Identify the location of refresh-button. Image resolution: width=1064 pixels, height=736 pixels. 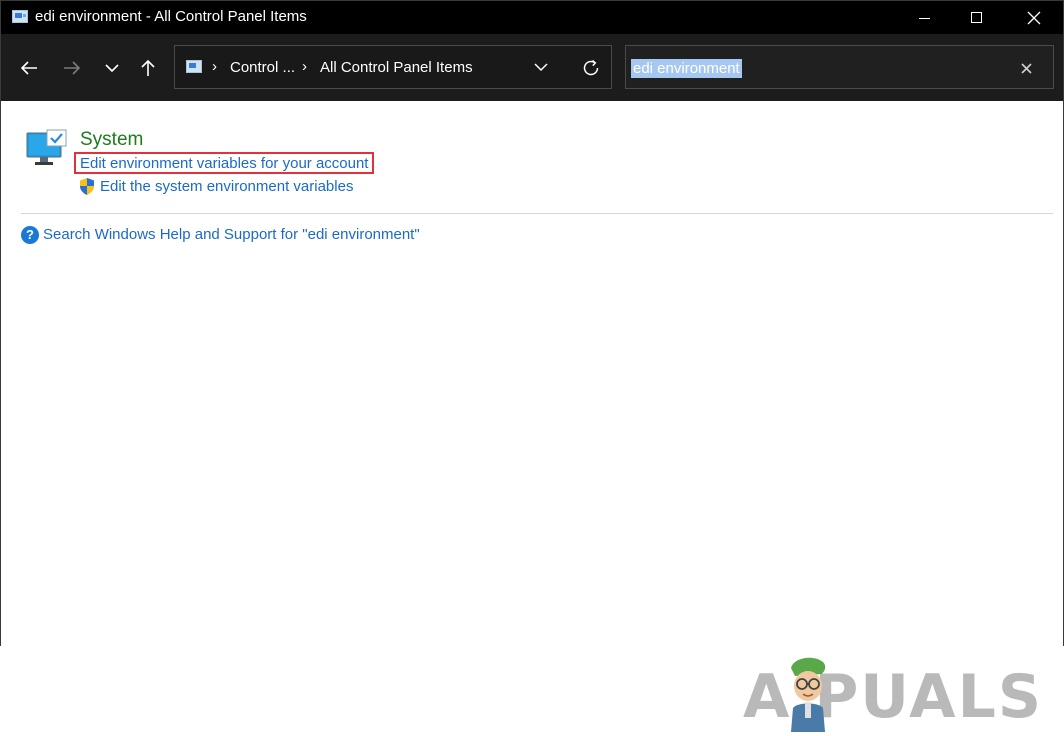
(591, 68).